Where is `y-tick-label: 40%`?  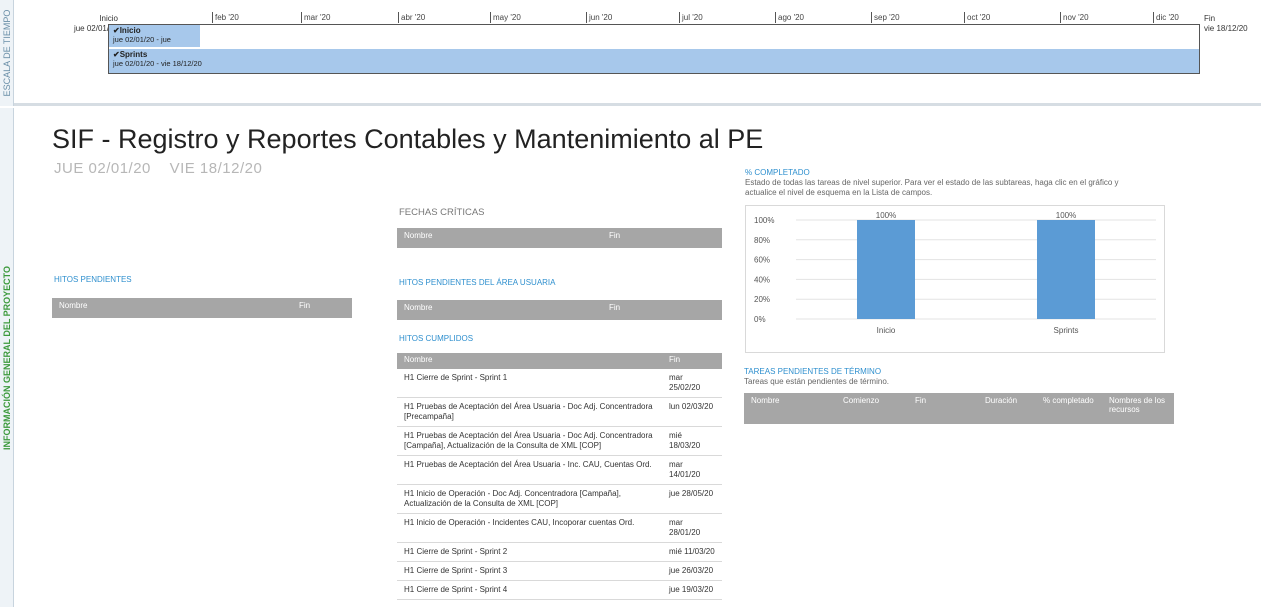
y-tick-label: 40% is located at coordinates (762, 279).